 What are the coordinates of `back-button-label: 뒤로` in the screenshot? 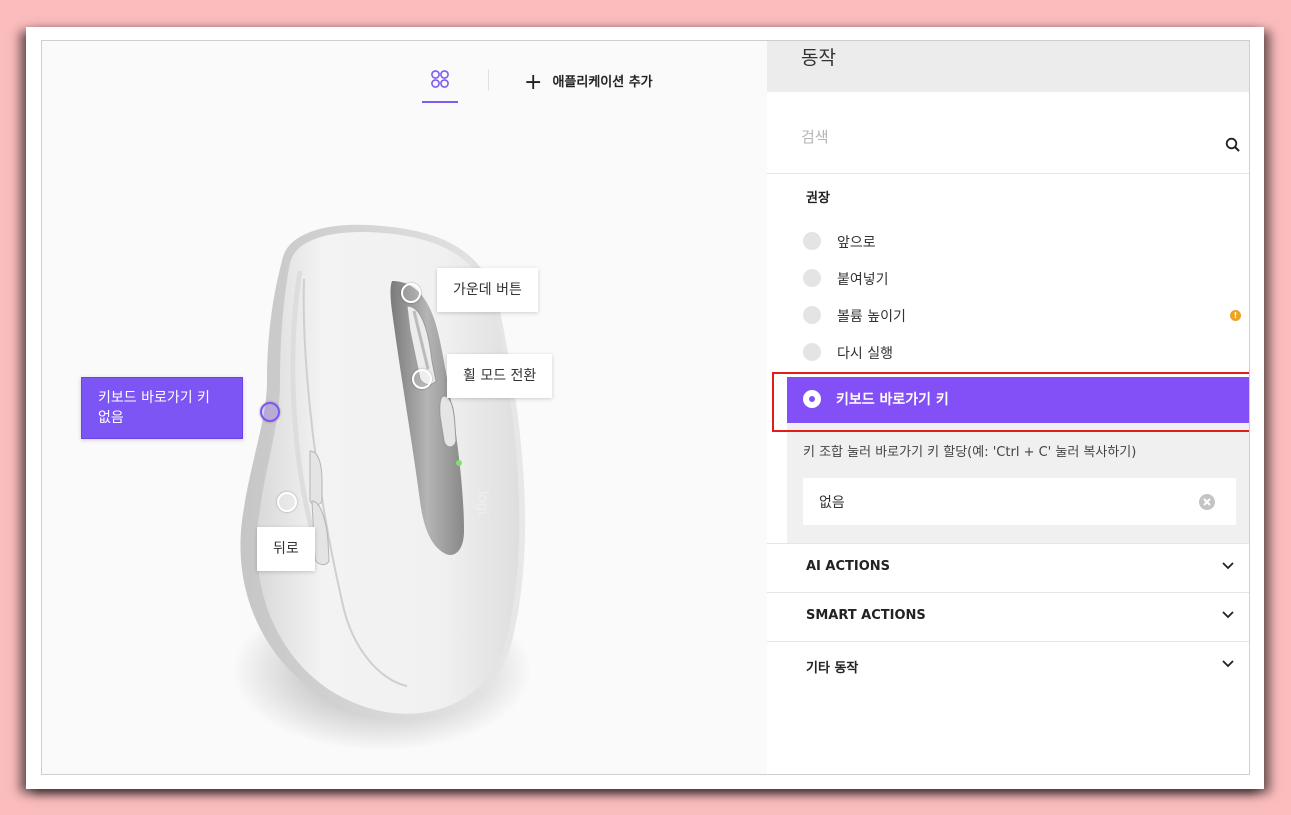 It's located at (286, 549).